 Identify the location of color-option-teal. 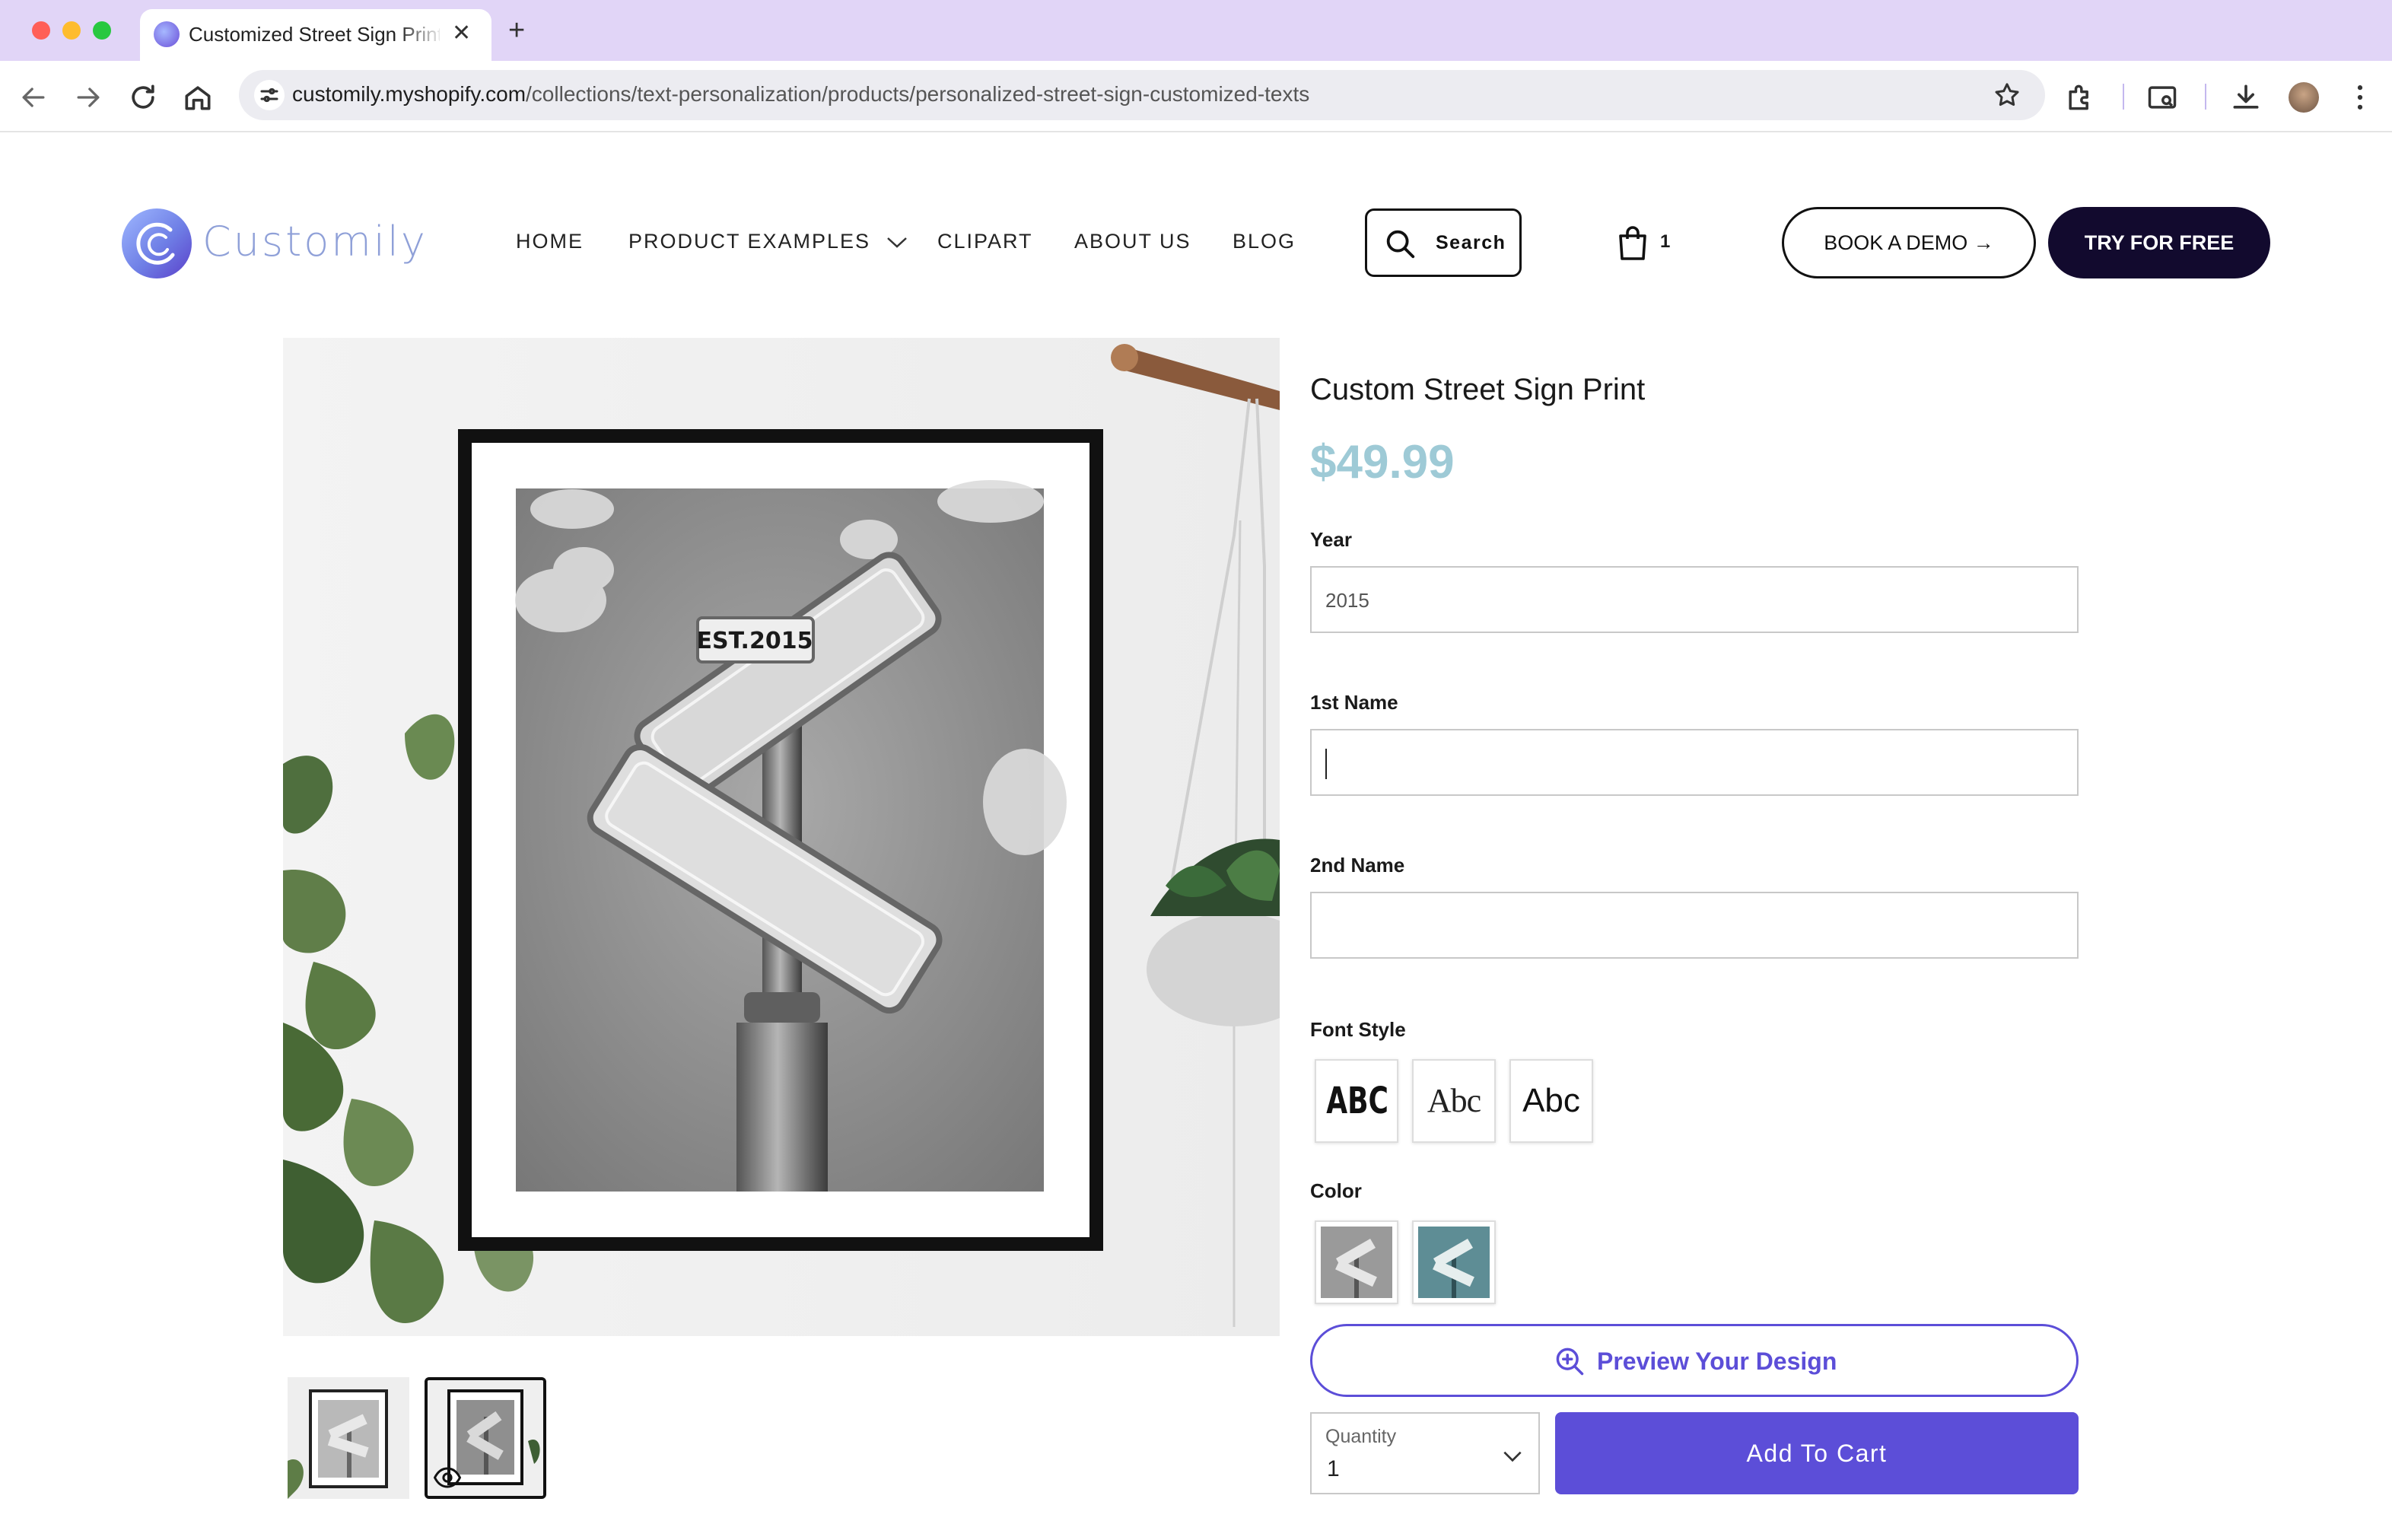
(1454, 1262).